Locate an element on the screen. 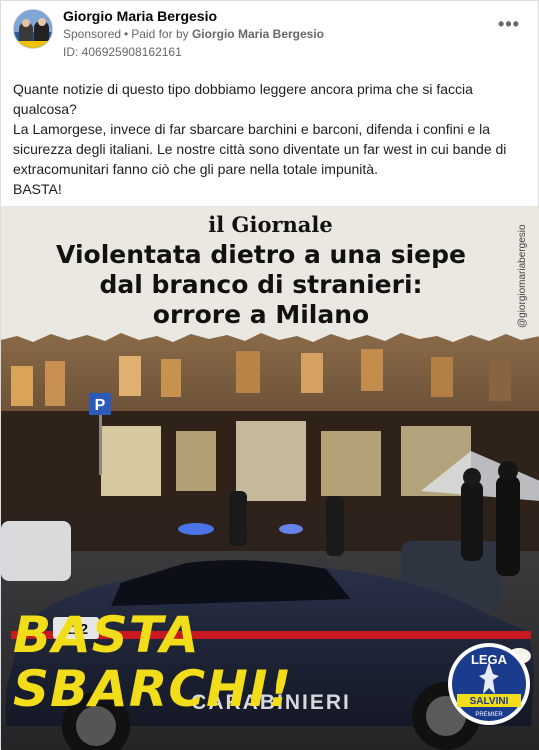  paid-for-prefix: Paid for by is located at coordinates (160, 34).